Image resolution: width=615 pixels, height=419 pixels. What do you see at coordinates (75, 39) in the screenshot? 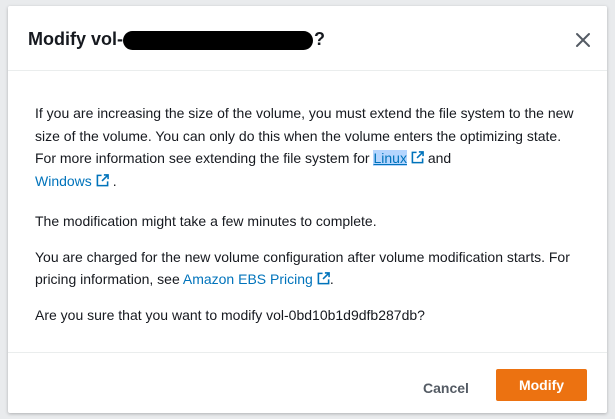
I see `dialog-title-prefix: Modify vol-` at bounding box center [75, 39].